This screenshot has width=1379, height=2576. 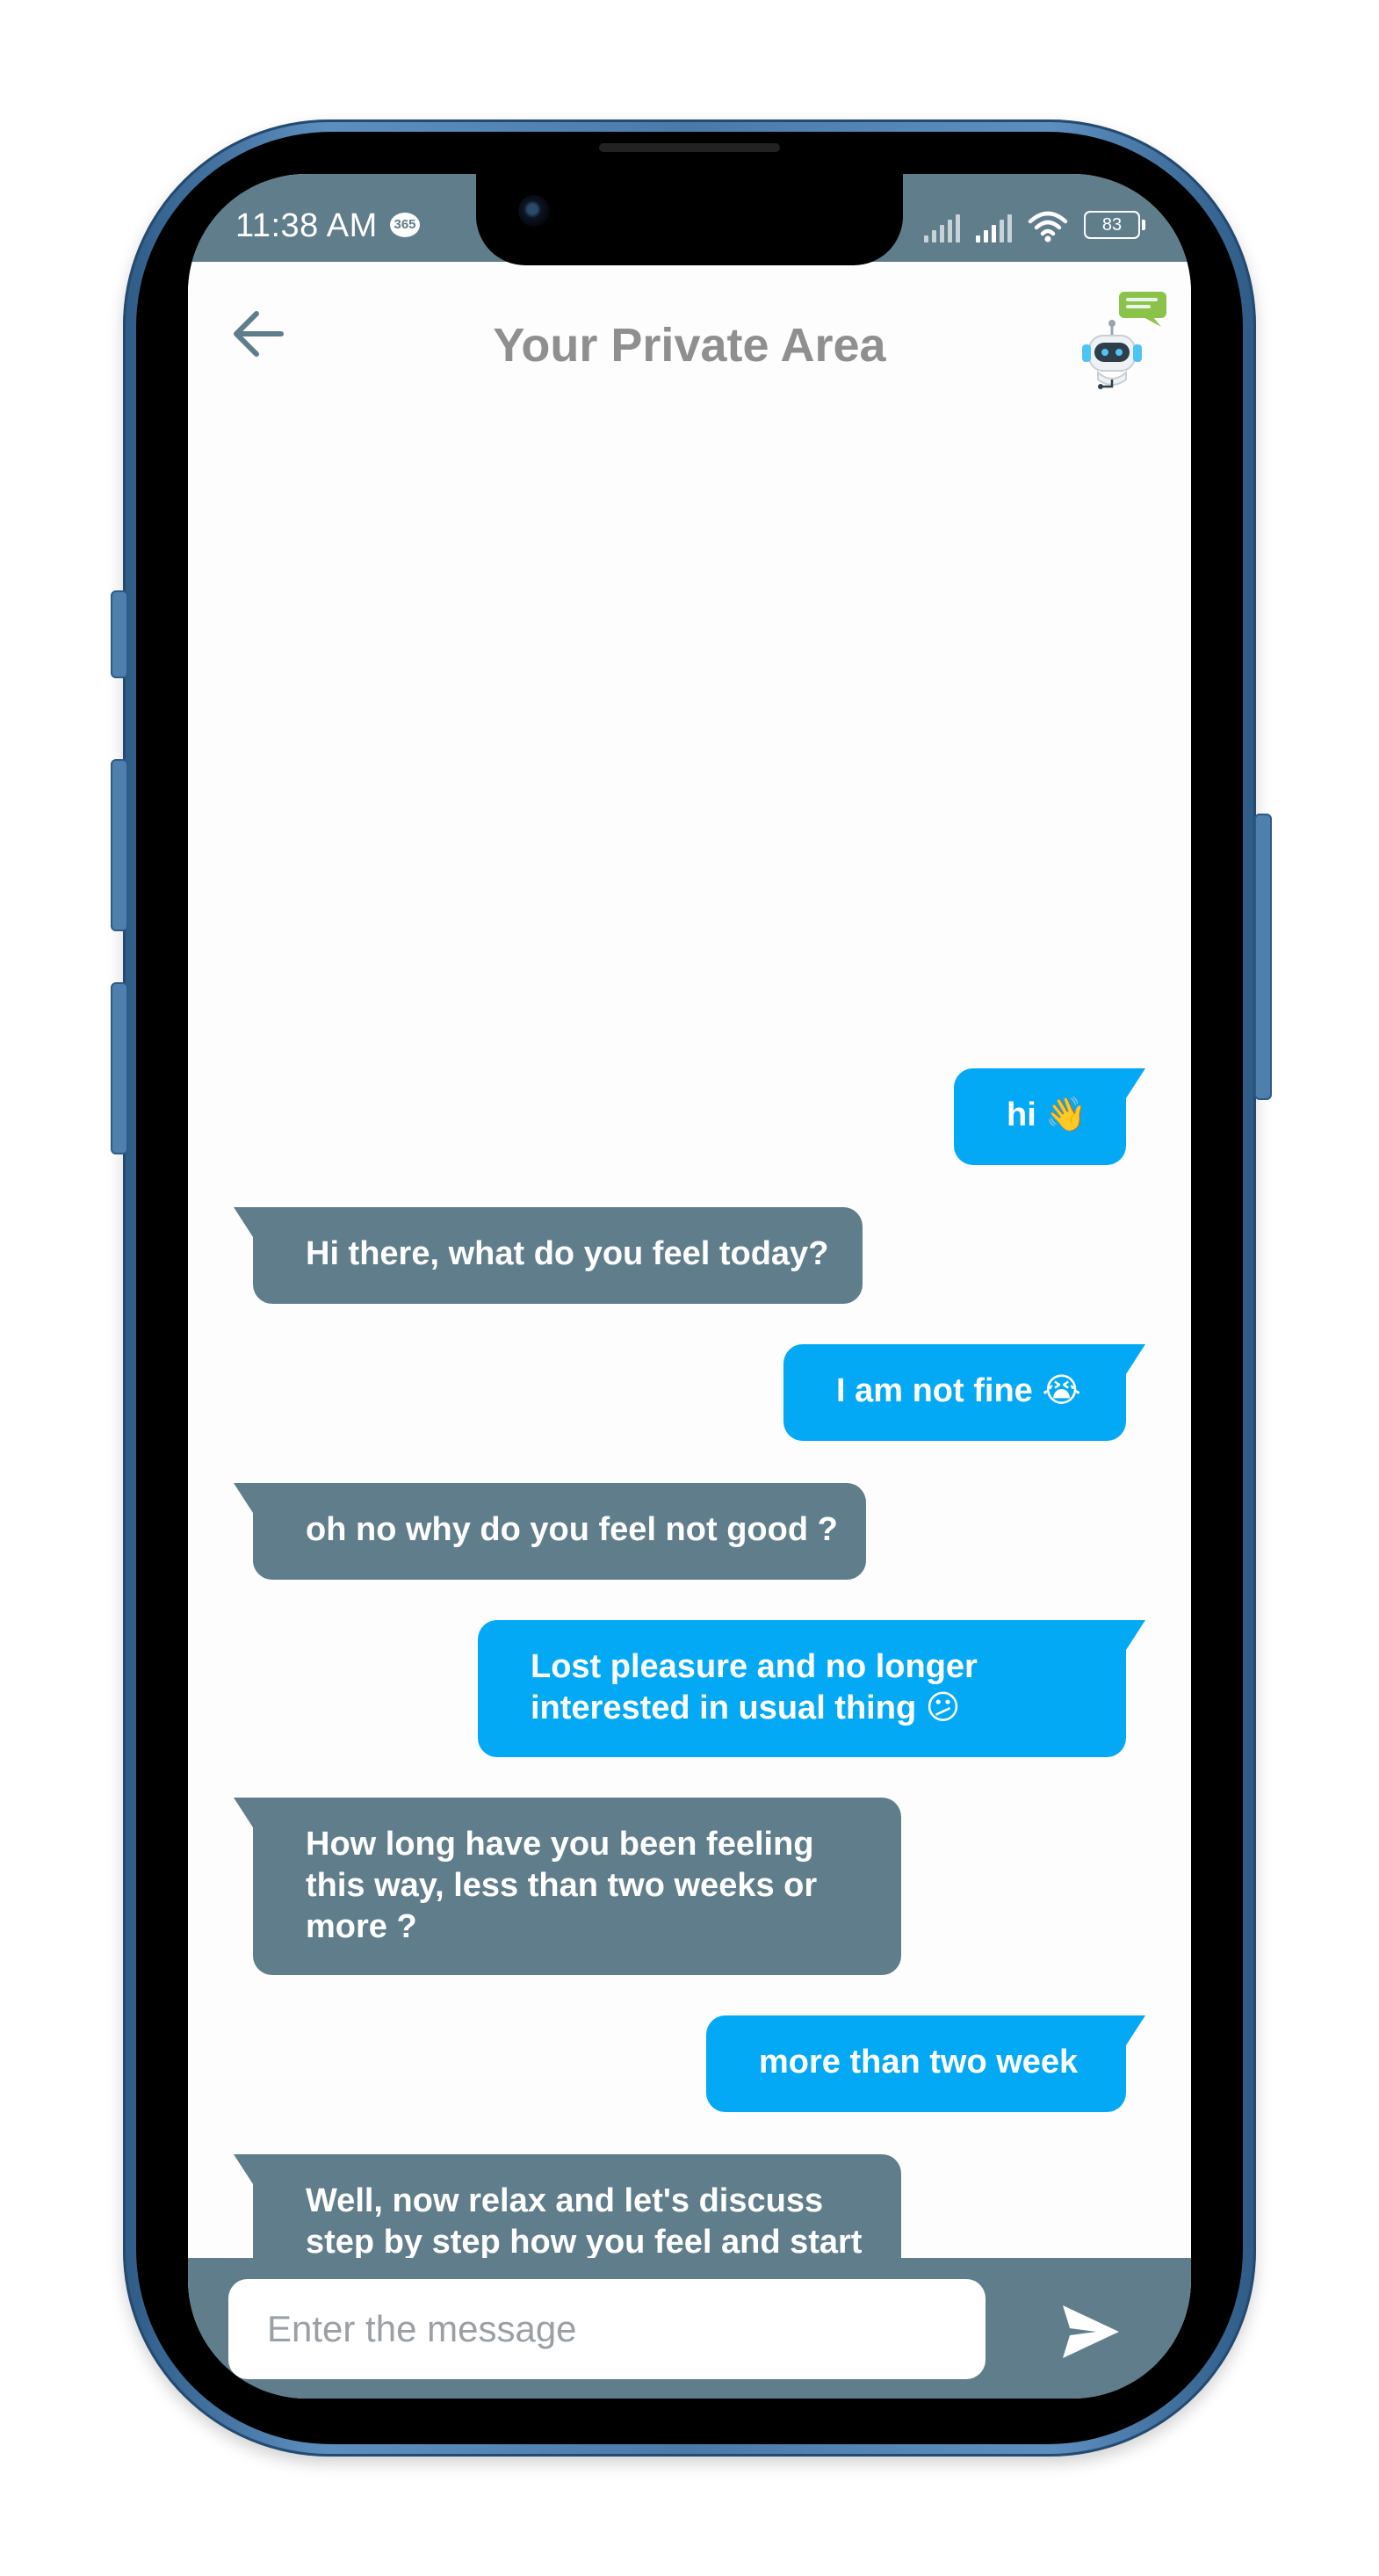 I want to click on earpiece-speaker, so click(x=689, y=147).